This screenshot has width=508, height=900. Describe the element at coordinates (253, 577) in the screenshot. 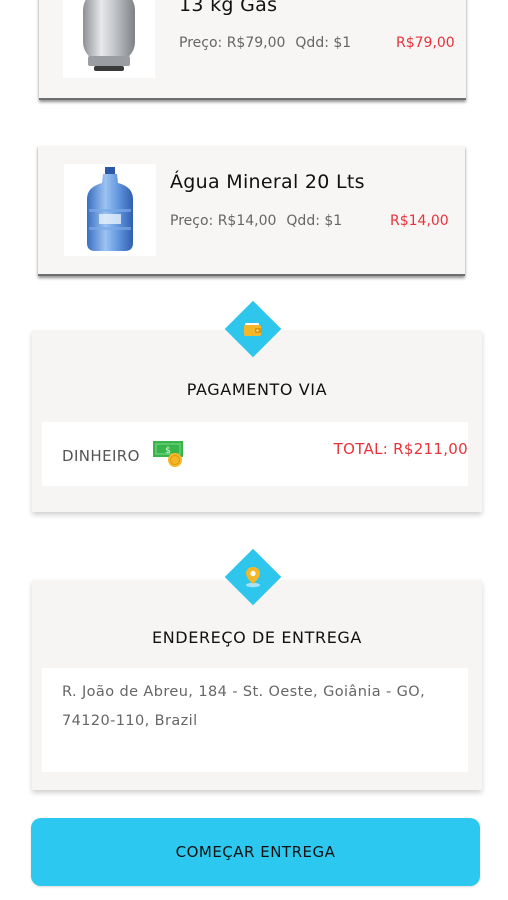

I see `location-pin-icon` at that location.